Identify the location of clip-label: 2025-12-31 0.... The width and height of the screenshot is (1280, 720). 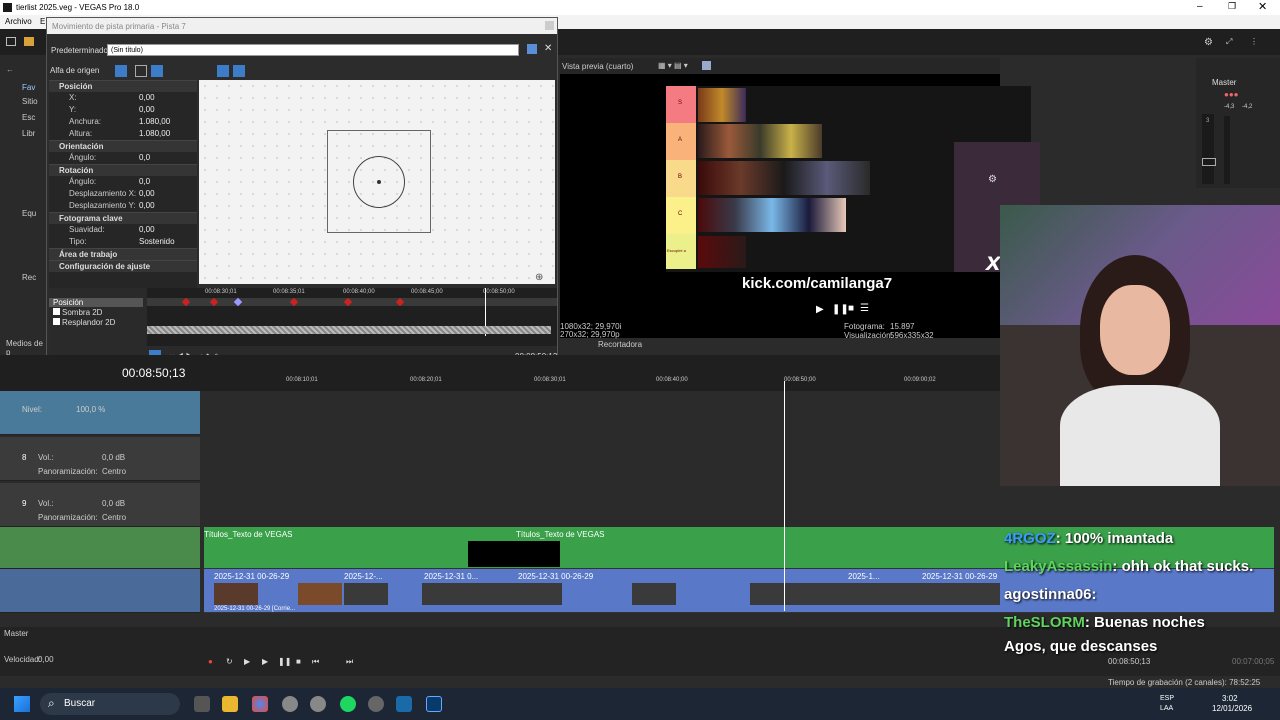
(451, 576).